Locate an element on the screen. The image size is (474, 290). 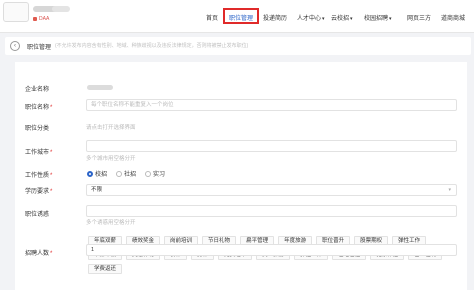
work-nature-label-text: 工作性质 is located at coordinates (37, 176).